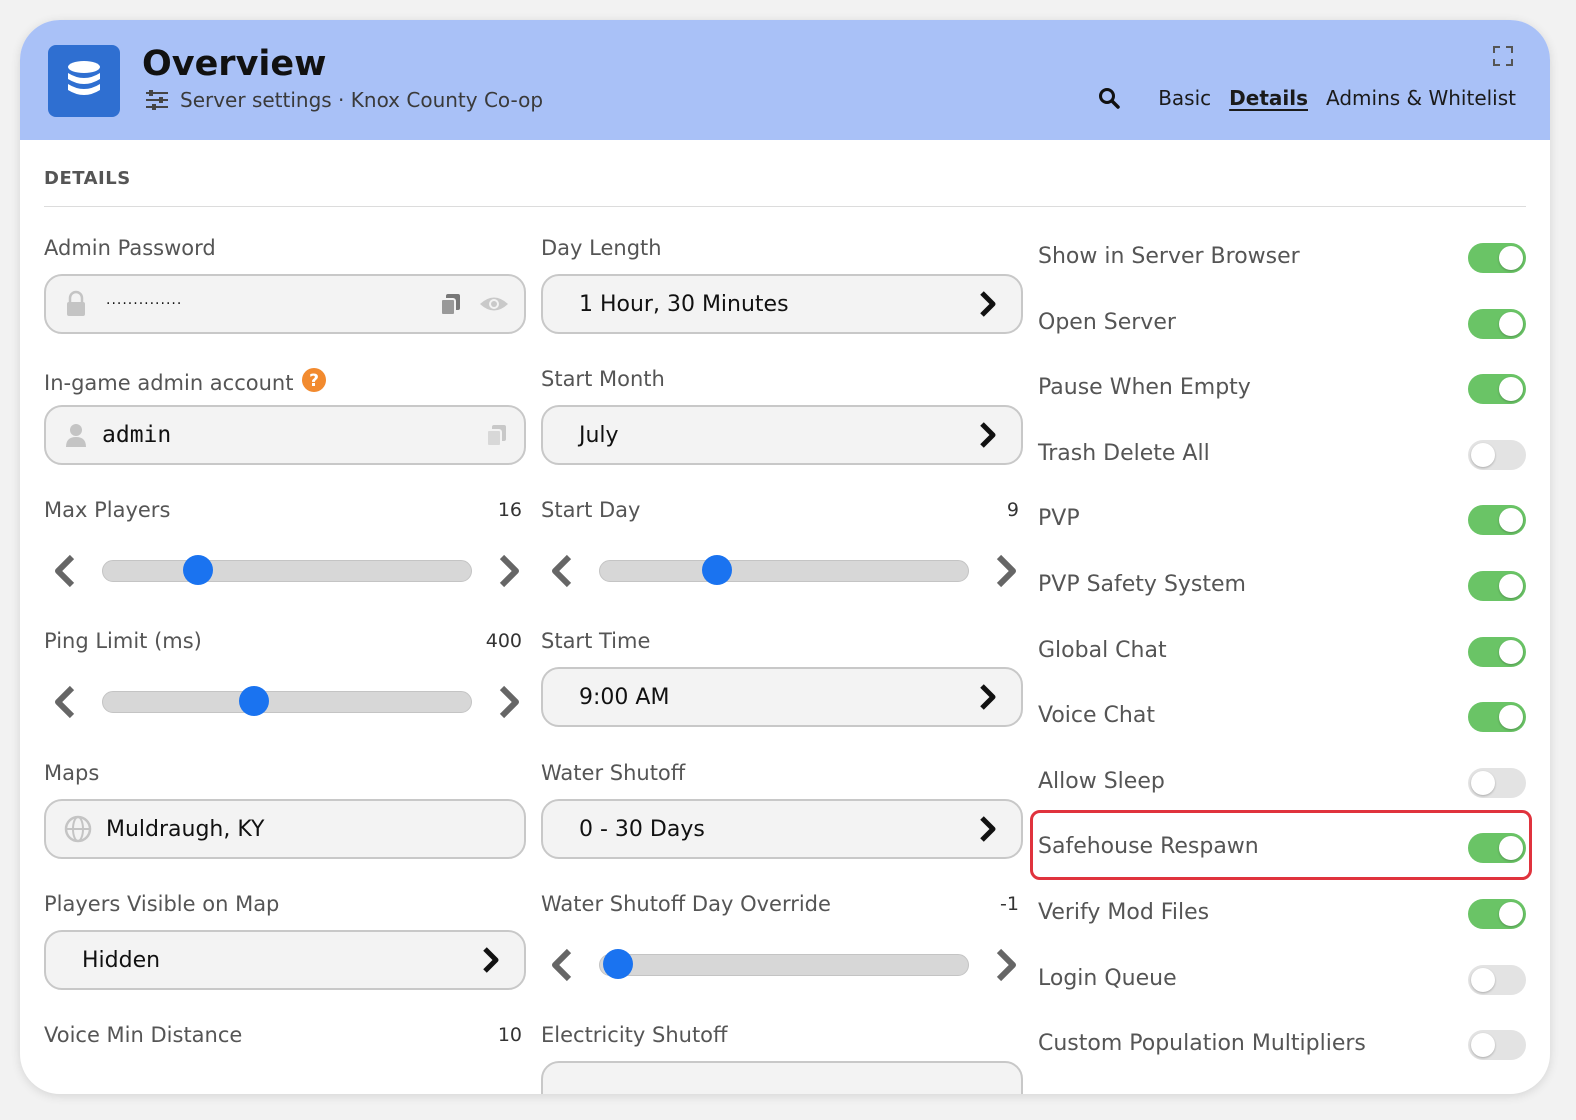 This screenshot has width=1576, height=1120. I want to click on max-players-value: 16, so click(509, 510).